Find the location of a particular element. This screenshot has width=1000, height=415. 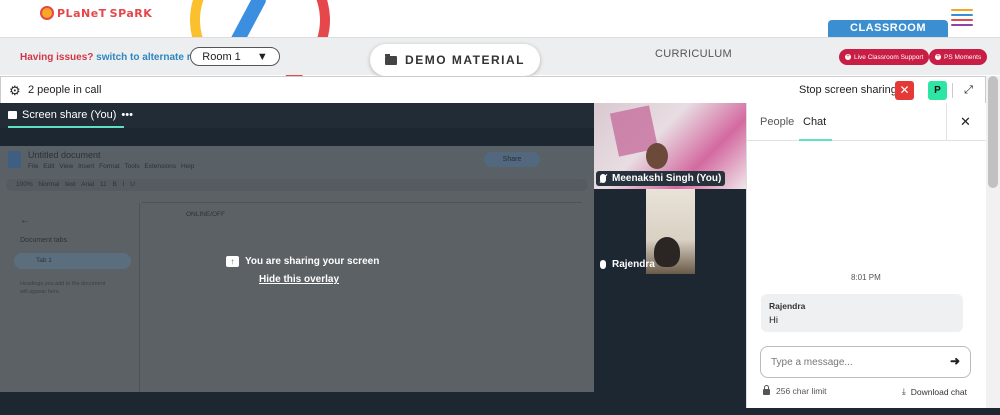

download-icon: ⤓ is located at coordinates (904, 391).